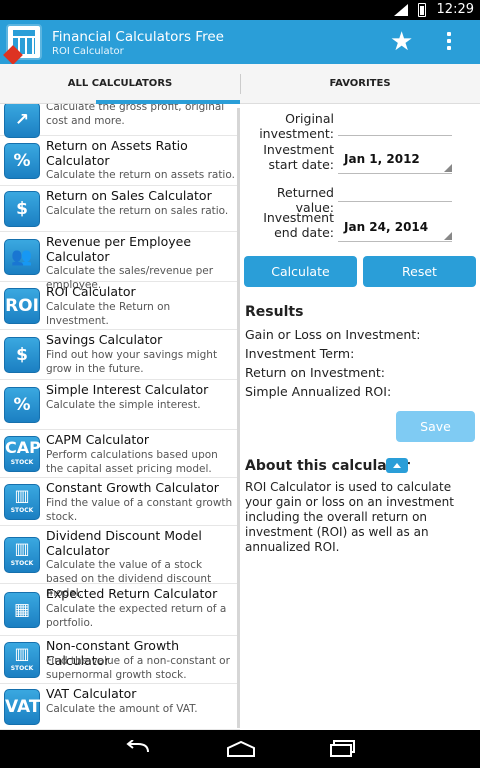 The image size is (480, 768). I want to click on people-icon: 👥, so click(22, 257).